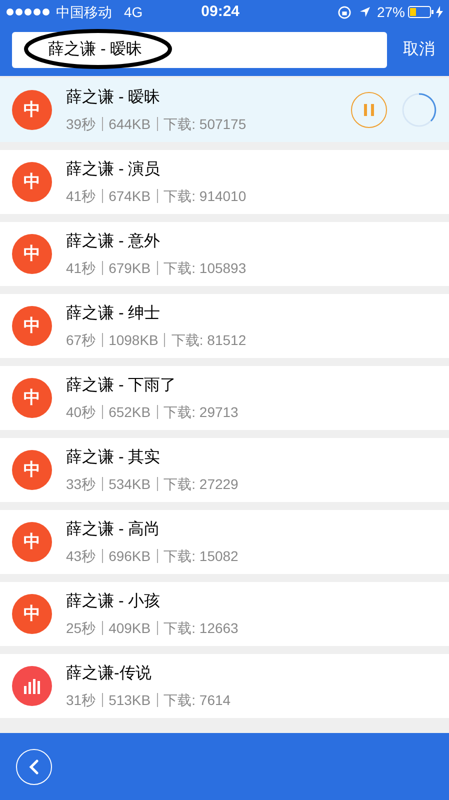  Describe the element at coordinates (129, 124) in the screenshot. I see `song-size: 644KB` at that location.